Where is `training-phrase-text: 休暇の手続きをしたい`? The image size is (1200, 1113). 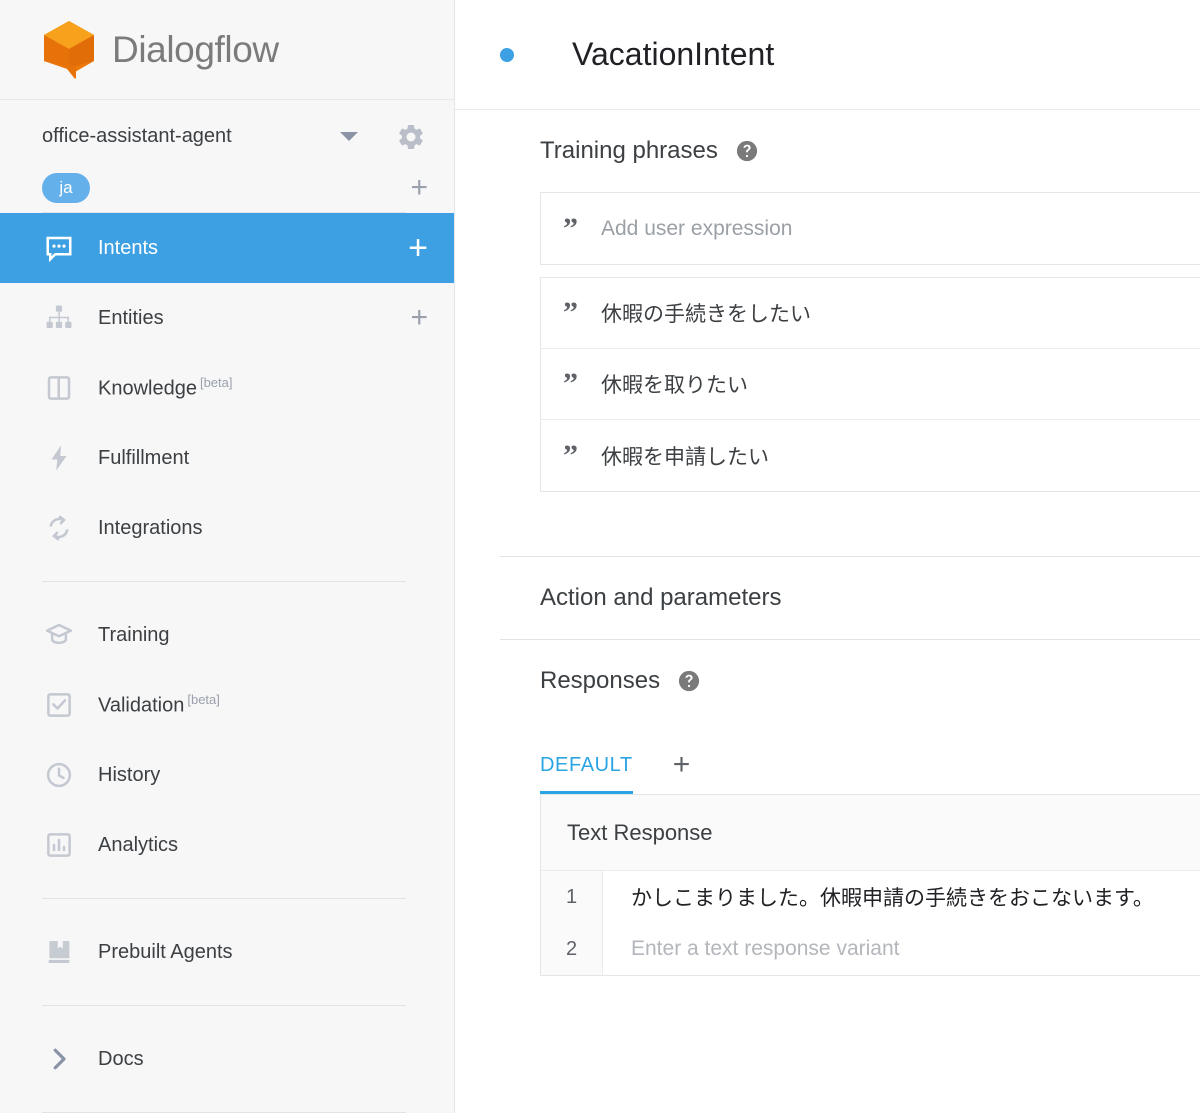
training-phrase-text: 休暇の手続きをしたい is located at coordinates (706, 314).